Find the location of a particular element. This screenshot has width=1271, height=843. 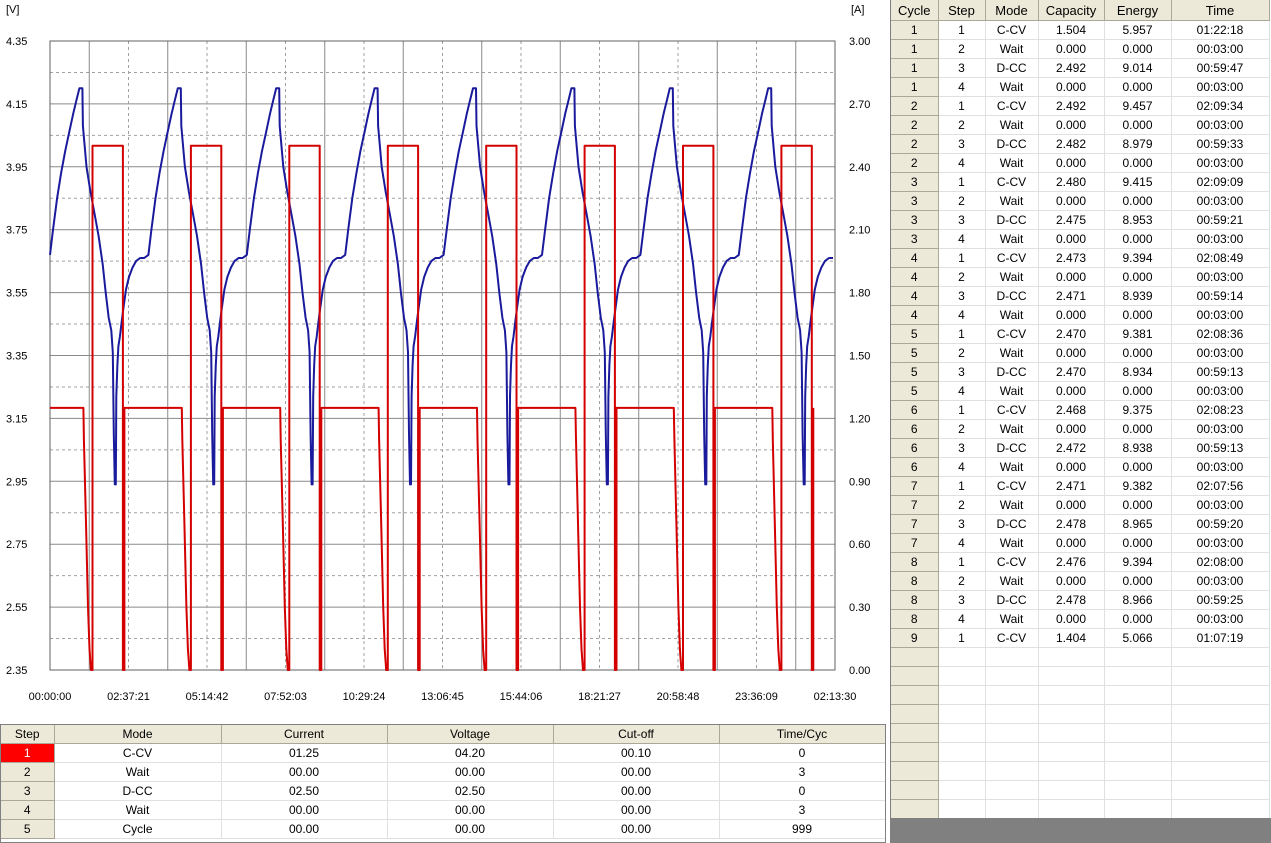

program-cell-mode: Cycle is located at coordinates (138, 829).